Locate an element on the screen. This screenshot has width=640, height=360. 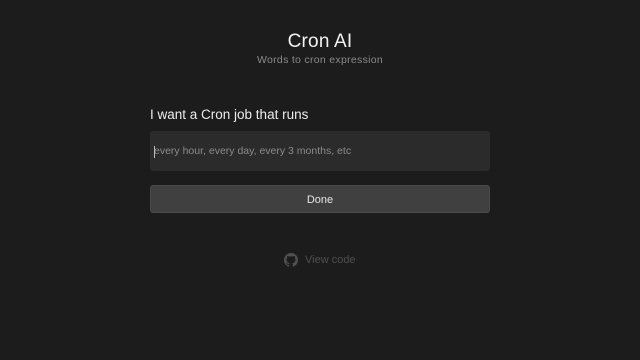
cron-input-container is located at coordinates (320, 151).